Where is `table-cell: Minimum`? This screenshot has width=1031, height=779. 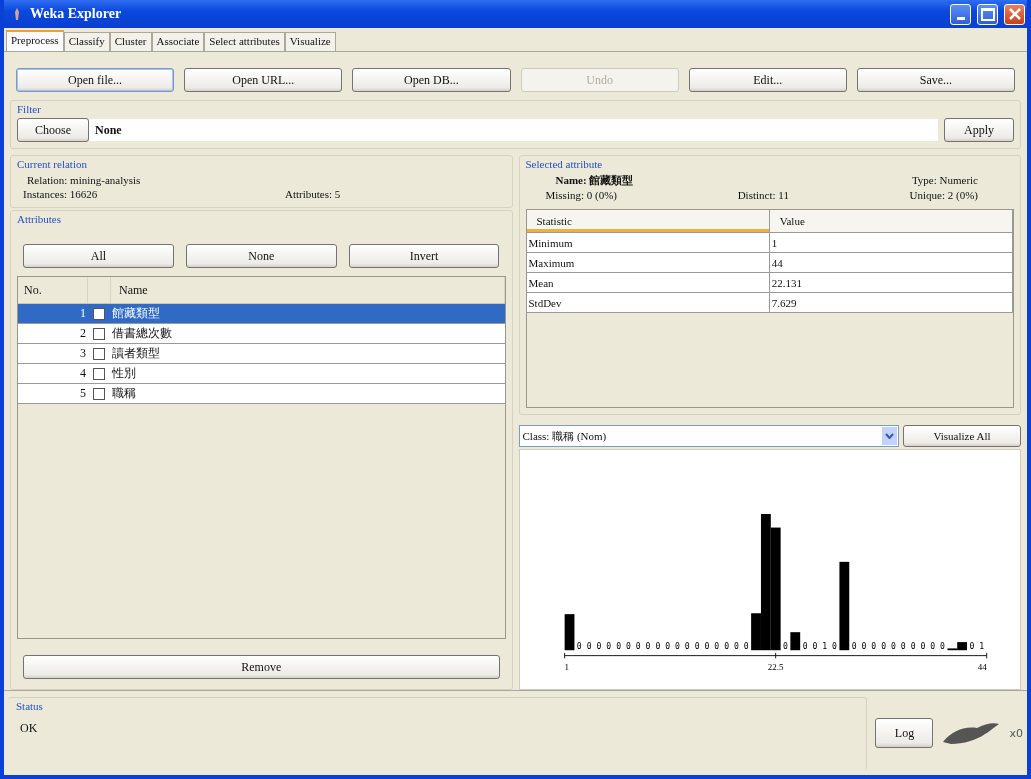
table-cell: Minimum is located at coordinates (648, 242).